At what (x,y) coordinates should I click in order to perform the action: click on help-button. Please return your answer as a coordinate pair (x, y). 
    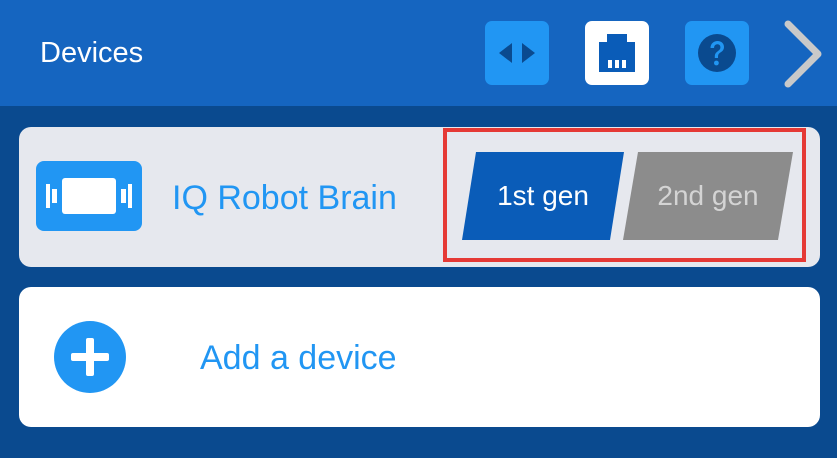
    Looking at the image, I should click on (717, 53).